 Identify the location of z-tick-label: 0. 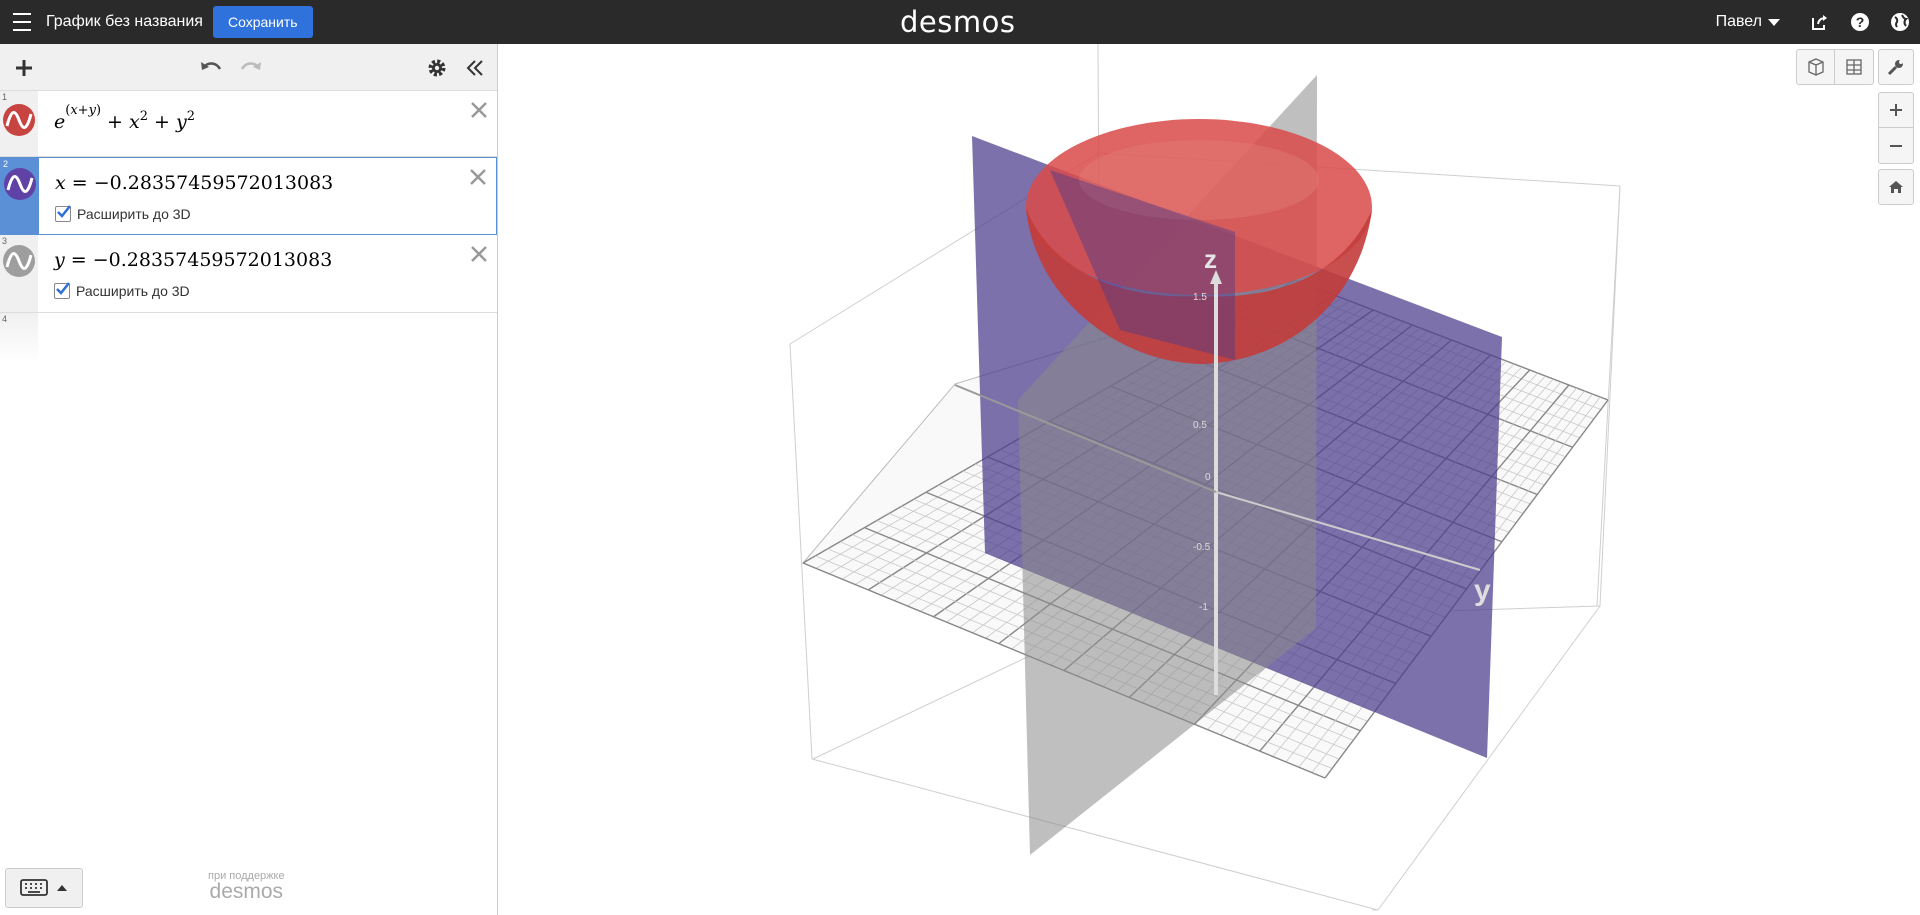
(1208, 477).